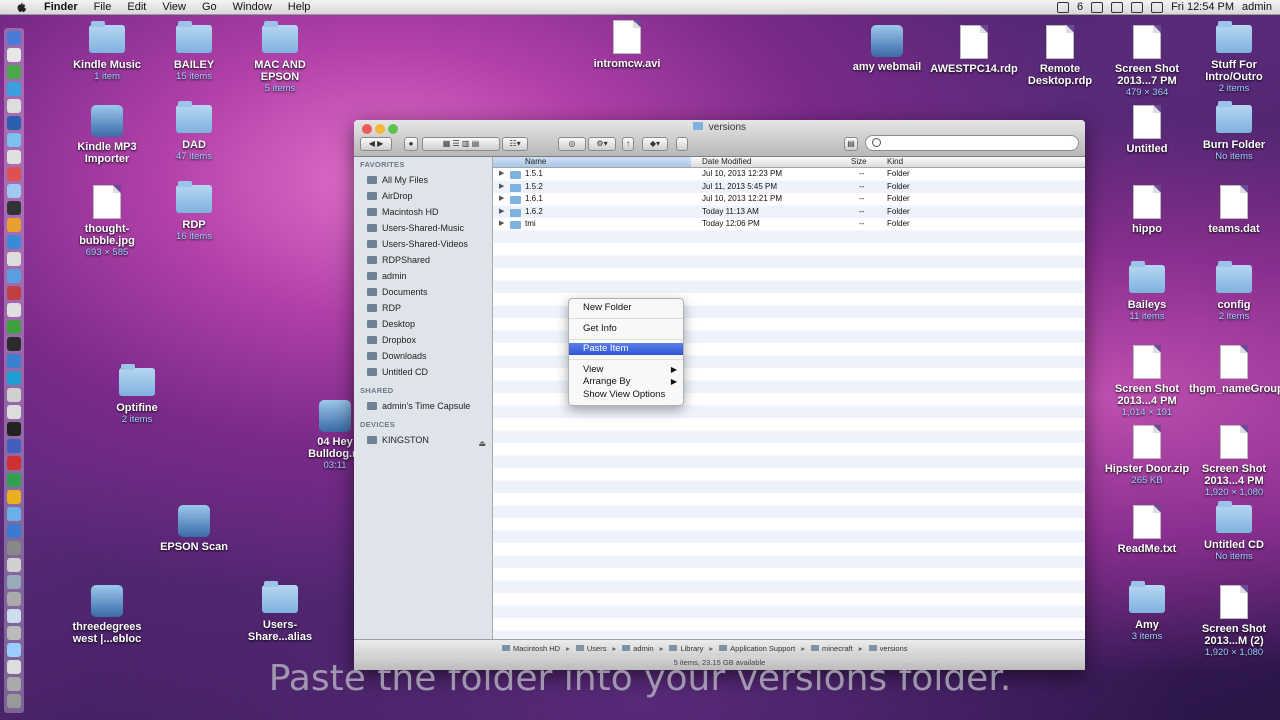 The image size is (1280, 720). Describe the element at coordinates (482, 444) in the screenshot. I see `eject-icon: ⏏` at that location.